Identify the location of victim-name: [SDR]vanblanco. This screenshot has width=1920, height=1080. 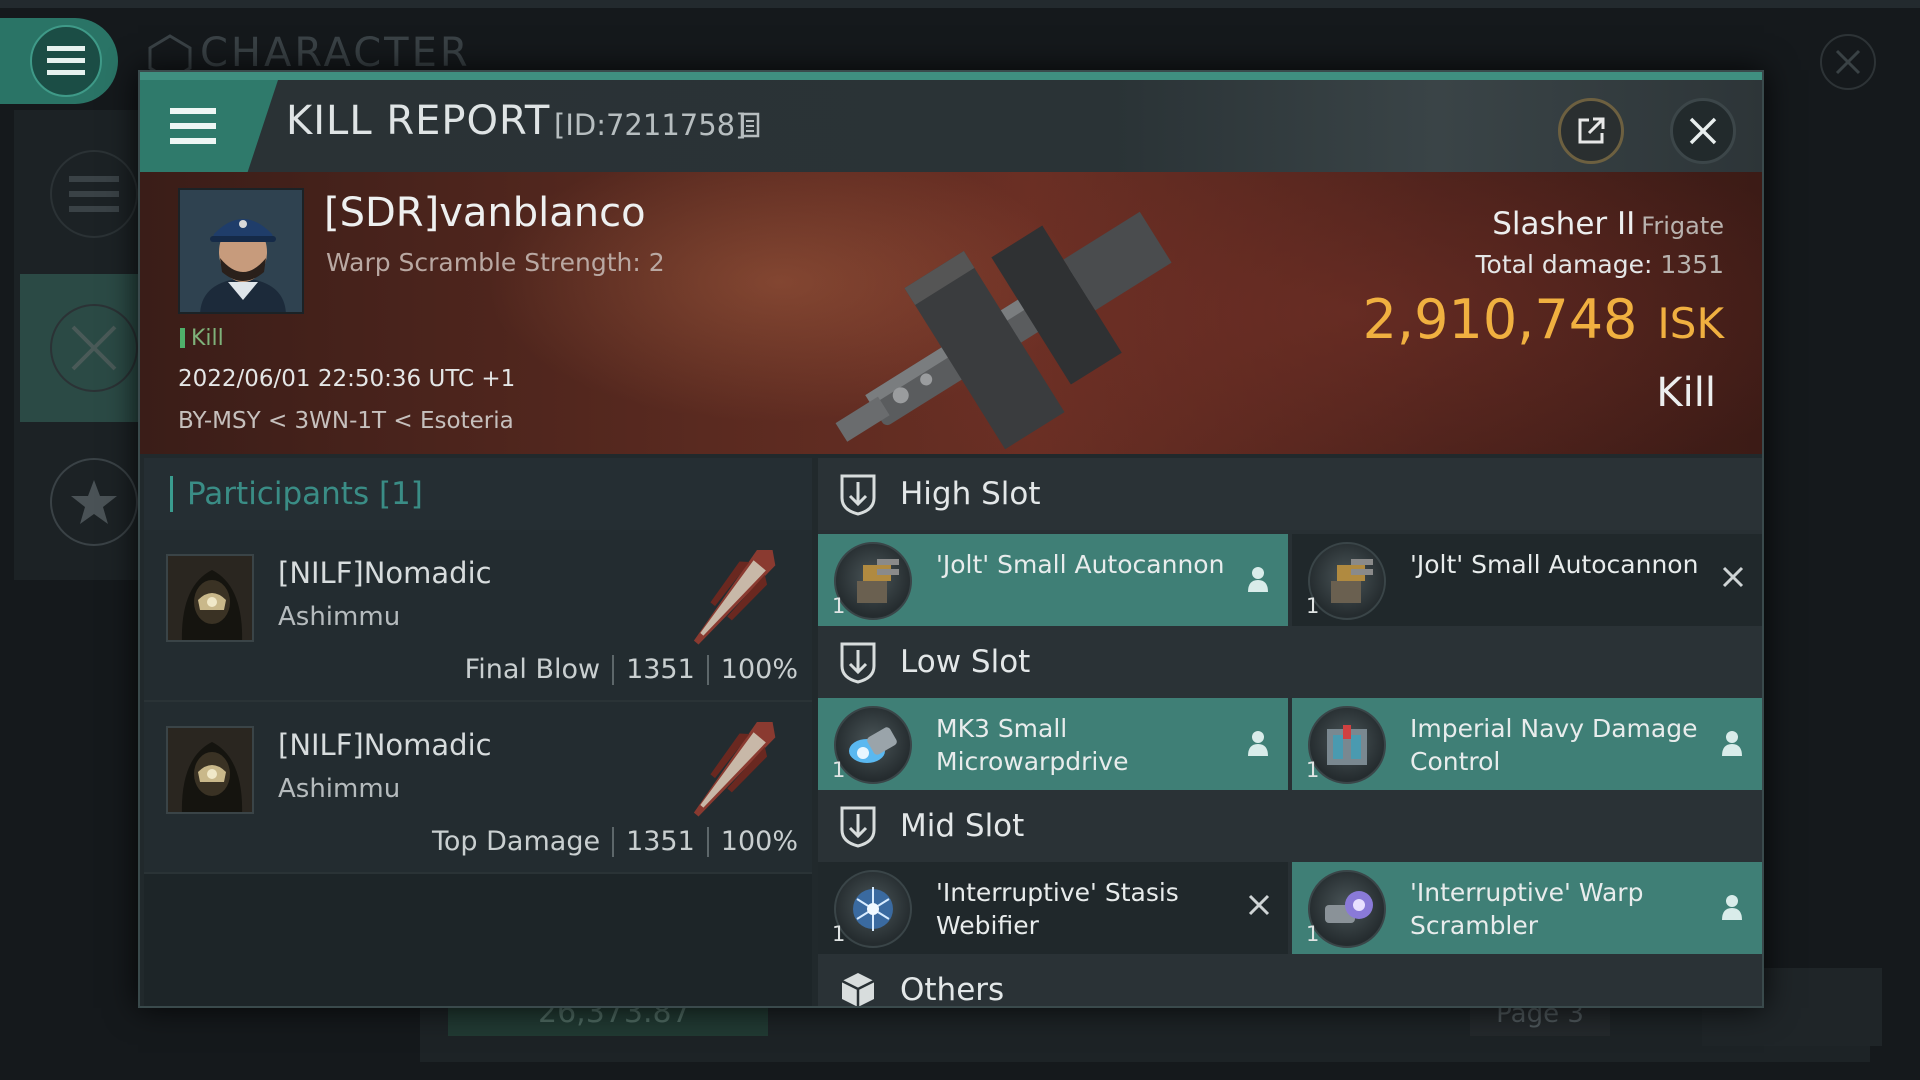
(485, 213).